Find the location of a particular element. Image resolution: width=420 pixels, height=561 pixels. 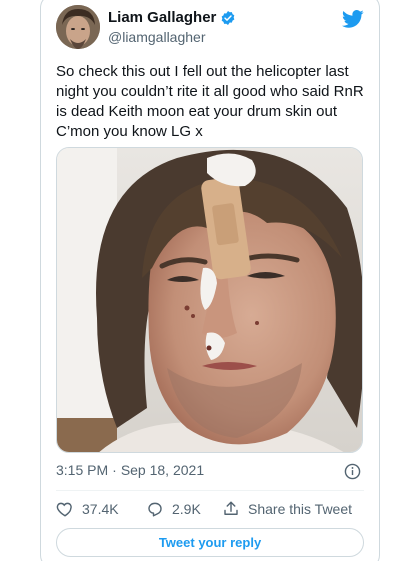

avatar-image is located at coordinates (78, 27).